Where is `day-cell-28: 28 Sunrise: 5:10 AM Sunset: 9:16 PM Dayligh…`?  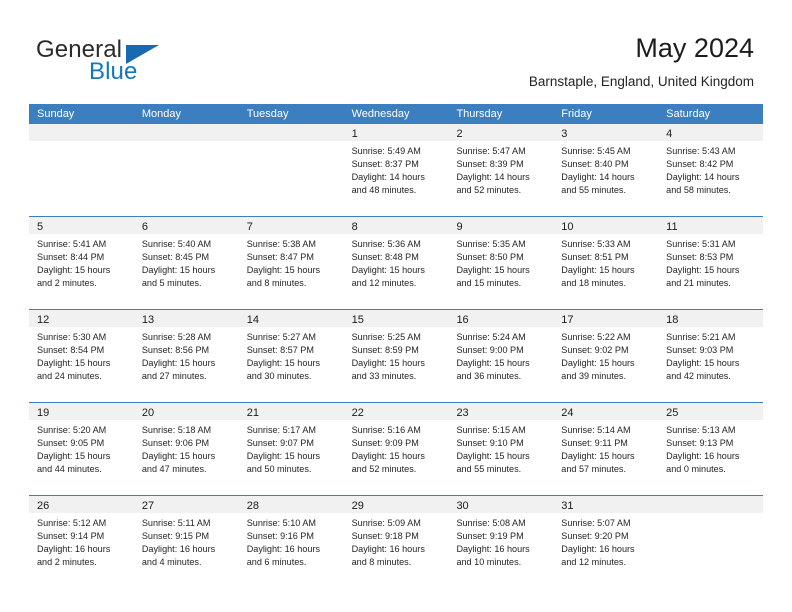 day-cell-28: 28 Sunrise: 5:10 AM Sunset: 9:16 PM Dayligh… is located at coordinates (291, 542).